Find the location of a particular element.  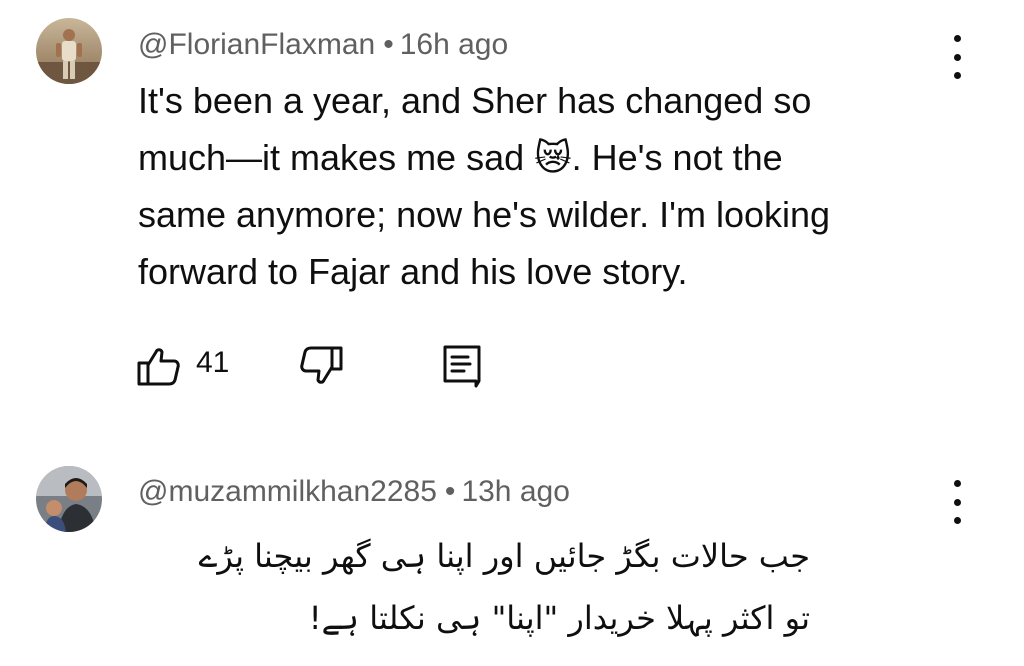

more-vertical-icon is located at coordinates (957, 483).